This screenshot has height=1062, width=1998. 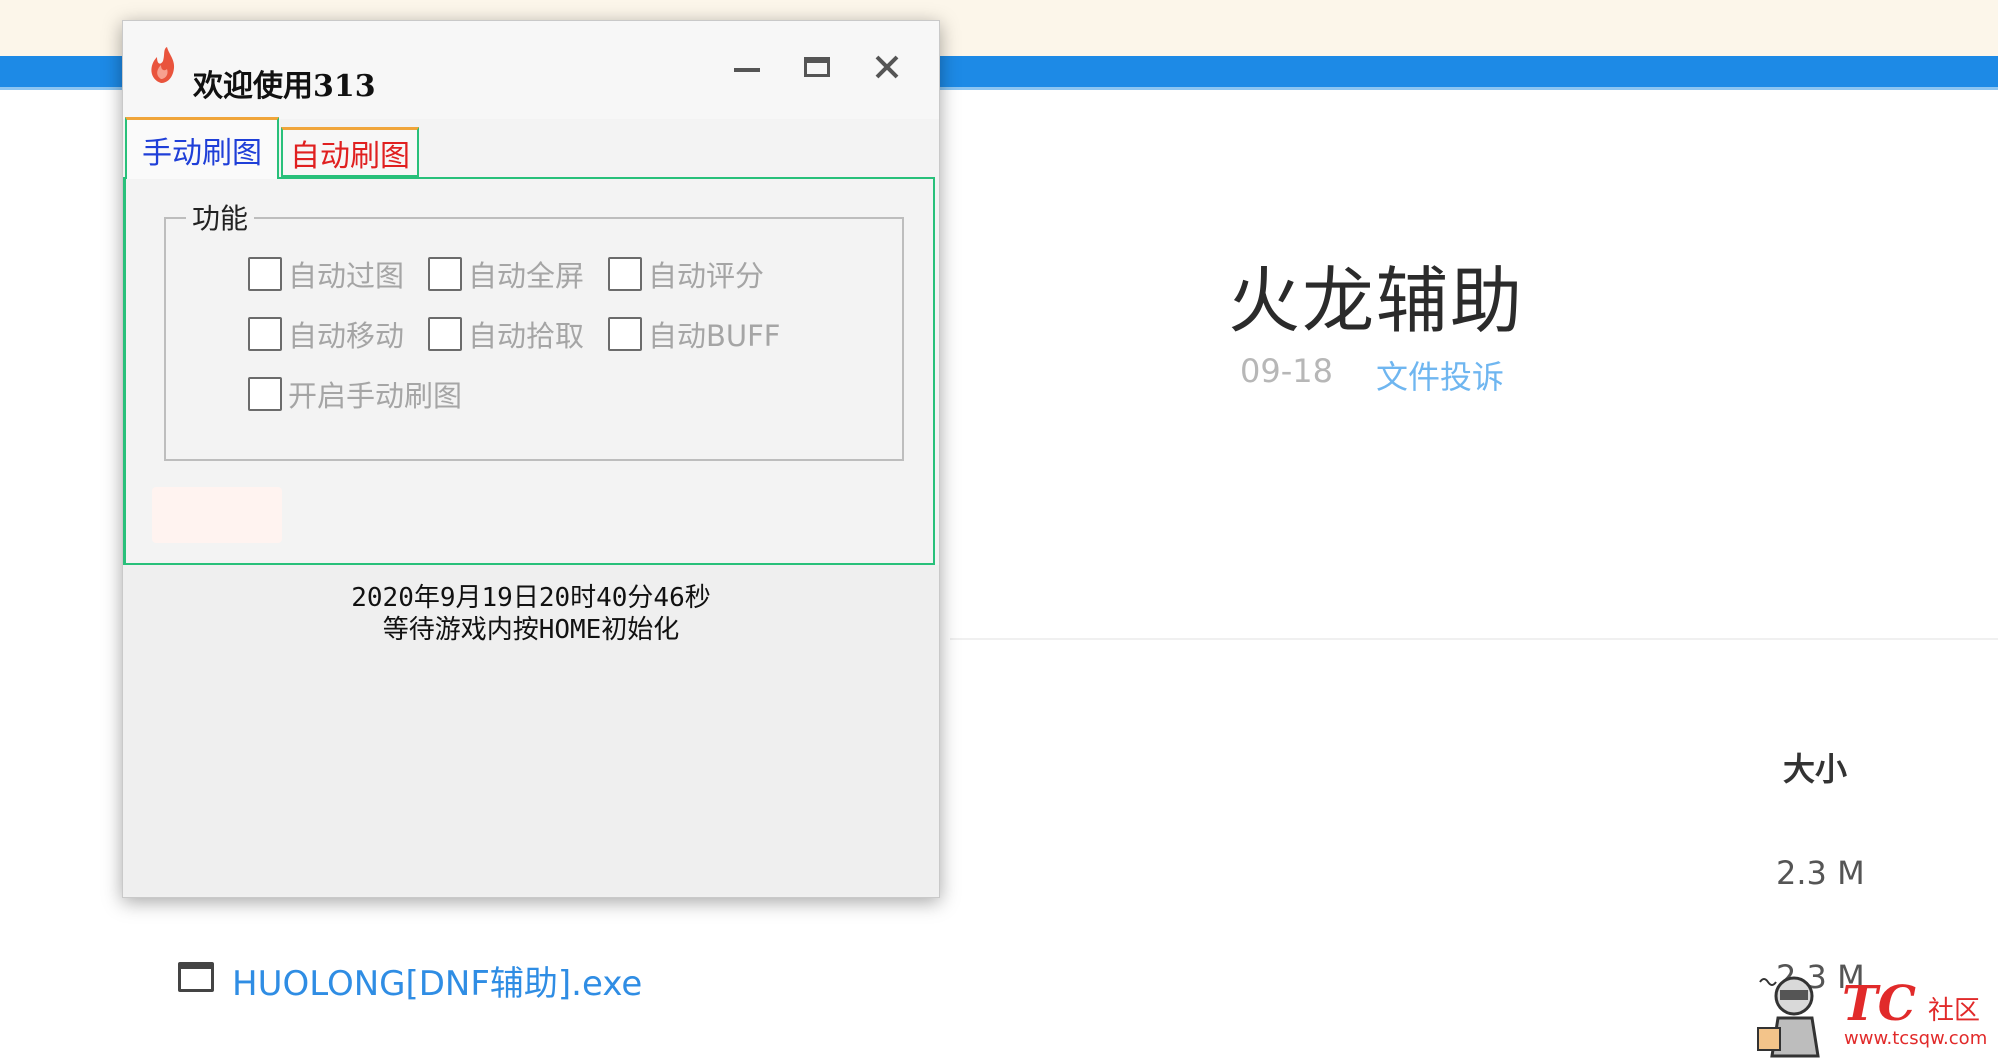 I want to click on tab-auto: 自动刷图, so click(x=350, y=152).